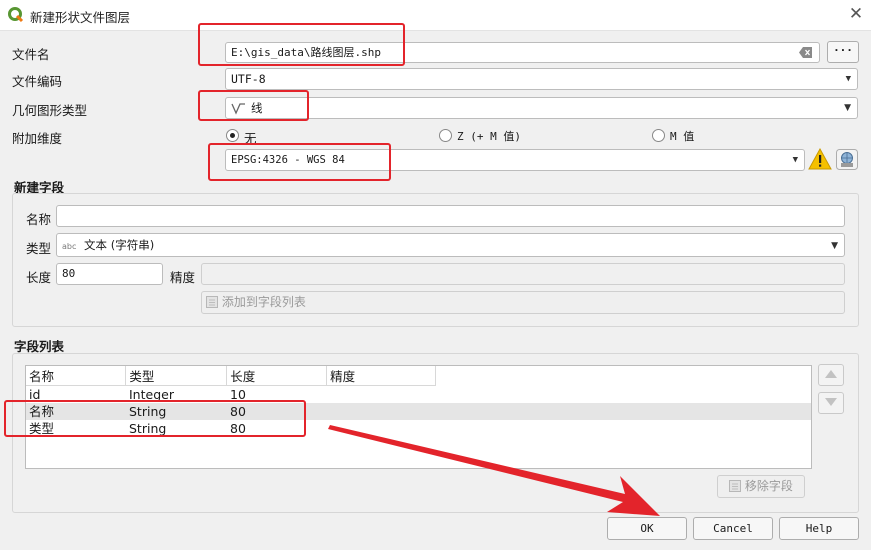 This screenshot has width=871, height=550. I want to click on title-bar: 新建形状文件图层 ✕, so click(435, 15).